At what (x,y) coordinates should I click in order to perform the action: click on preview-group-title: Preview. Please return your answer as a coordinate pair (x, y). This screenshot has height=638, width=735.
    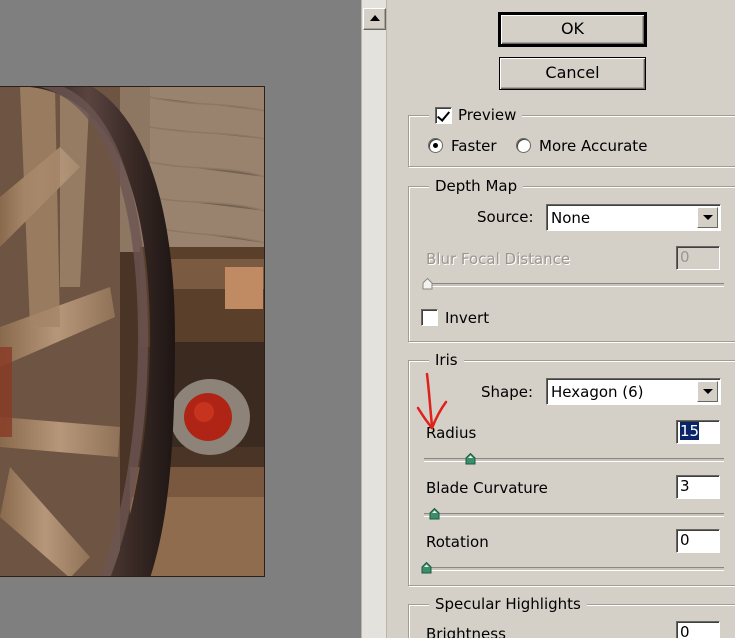
    Looking at the image, I should click on (476, 115).